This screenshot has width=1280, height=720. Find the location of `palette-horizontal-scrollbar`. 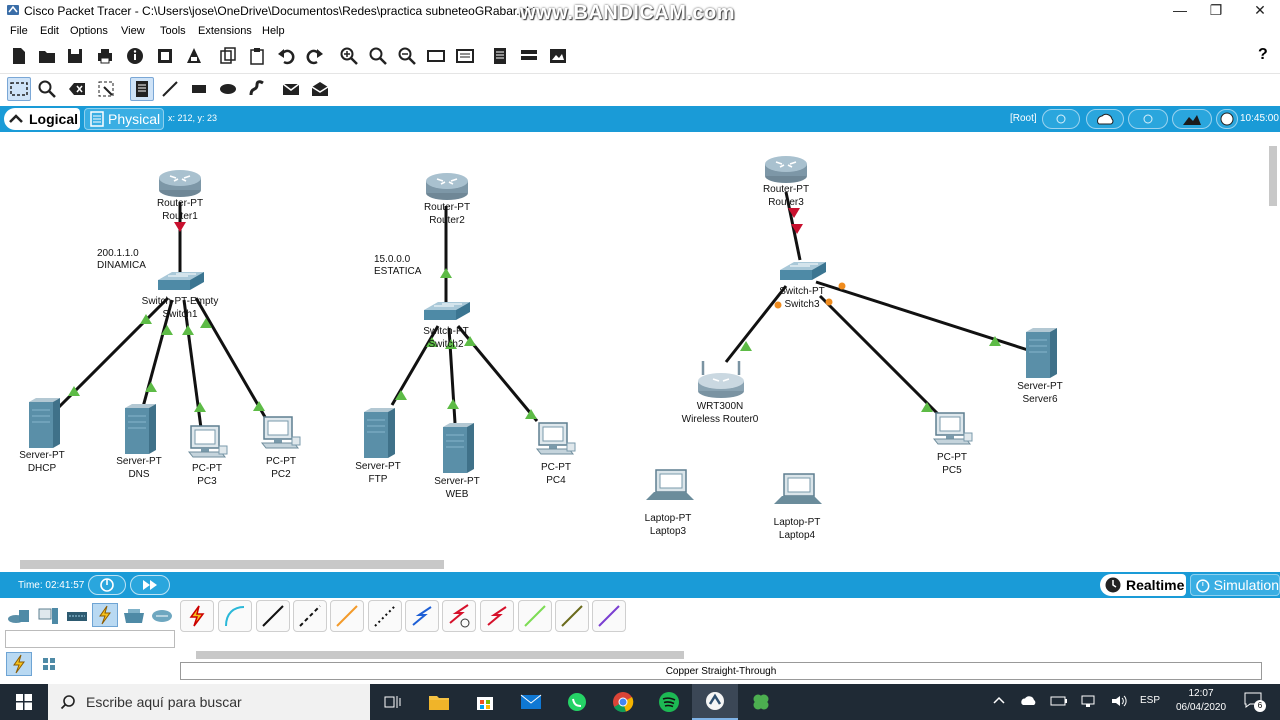

palette-horizontal-scrollbar is located at coordinates (721, 655).